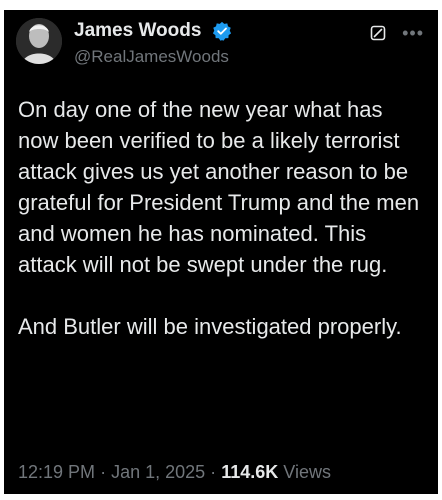 The height and width of the screenshot is (500, 442). Describe the element at coordinates (307, 472) in the screenshot. I see `views-label: Views` at that location.